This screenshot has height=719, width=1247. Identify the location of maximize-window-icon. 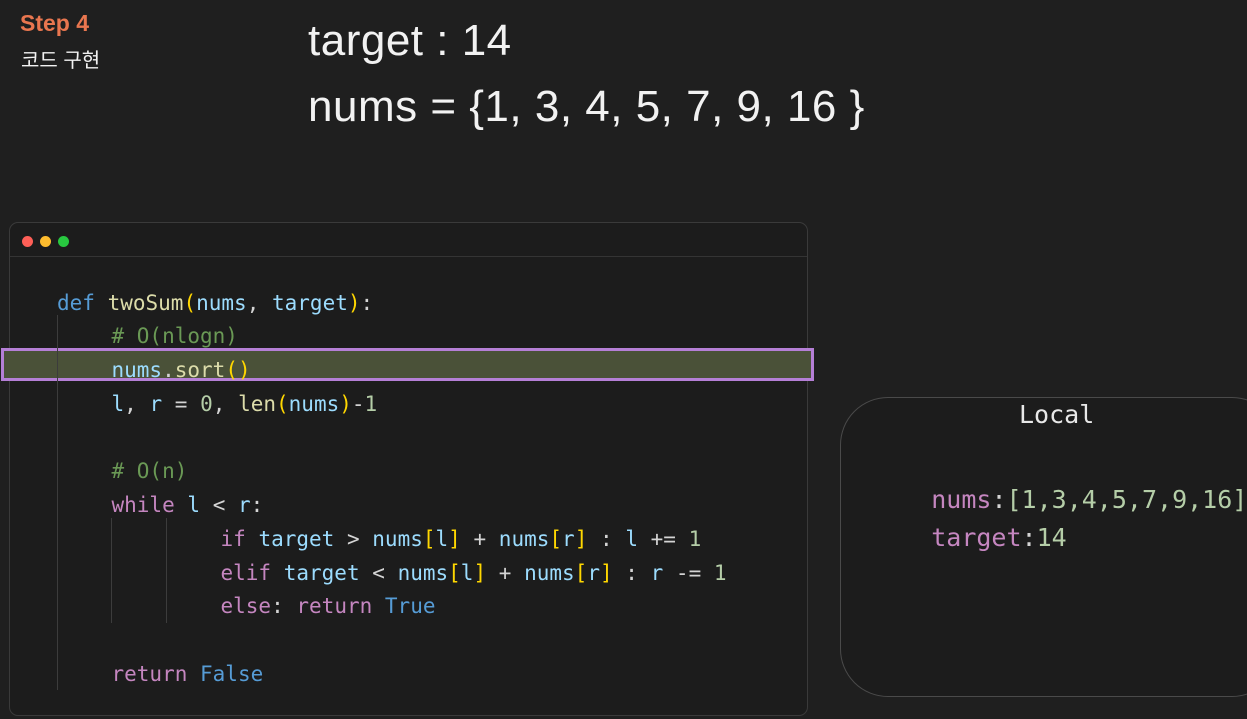
(63, 241).